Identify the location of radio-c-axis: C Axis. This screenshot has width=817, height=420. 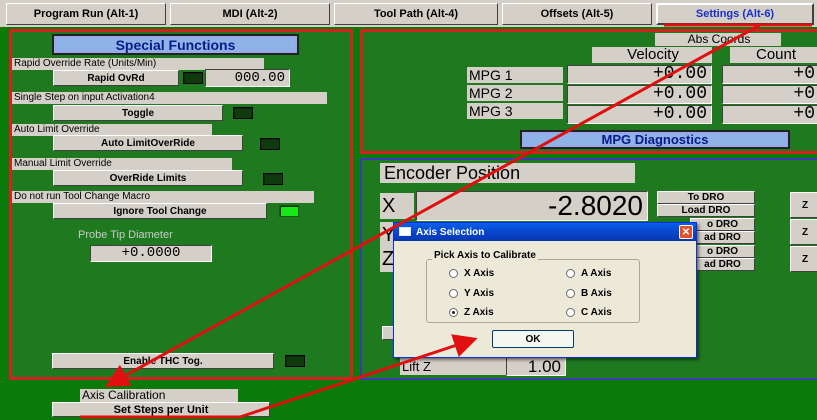
(589, 312).